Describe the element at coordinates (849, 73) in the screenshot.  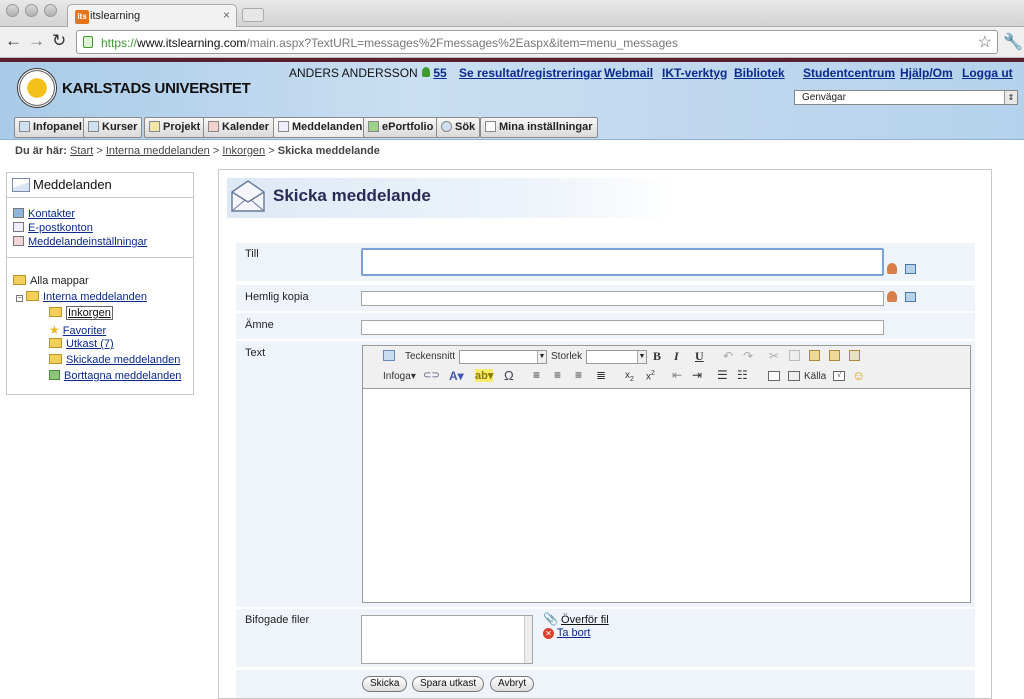
I see `student-center-link: Studentcentrum` at that location.